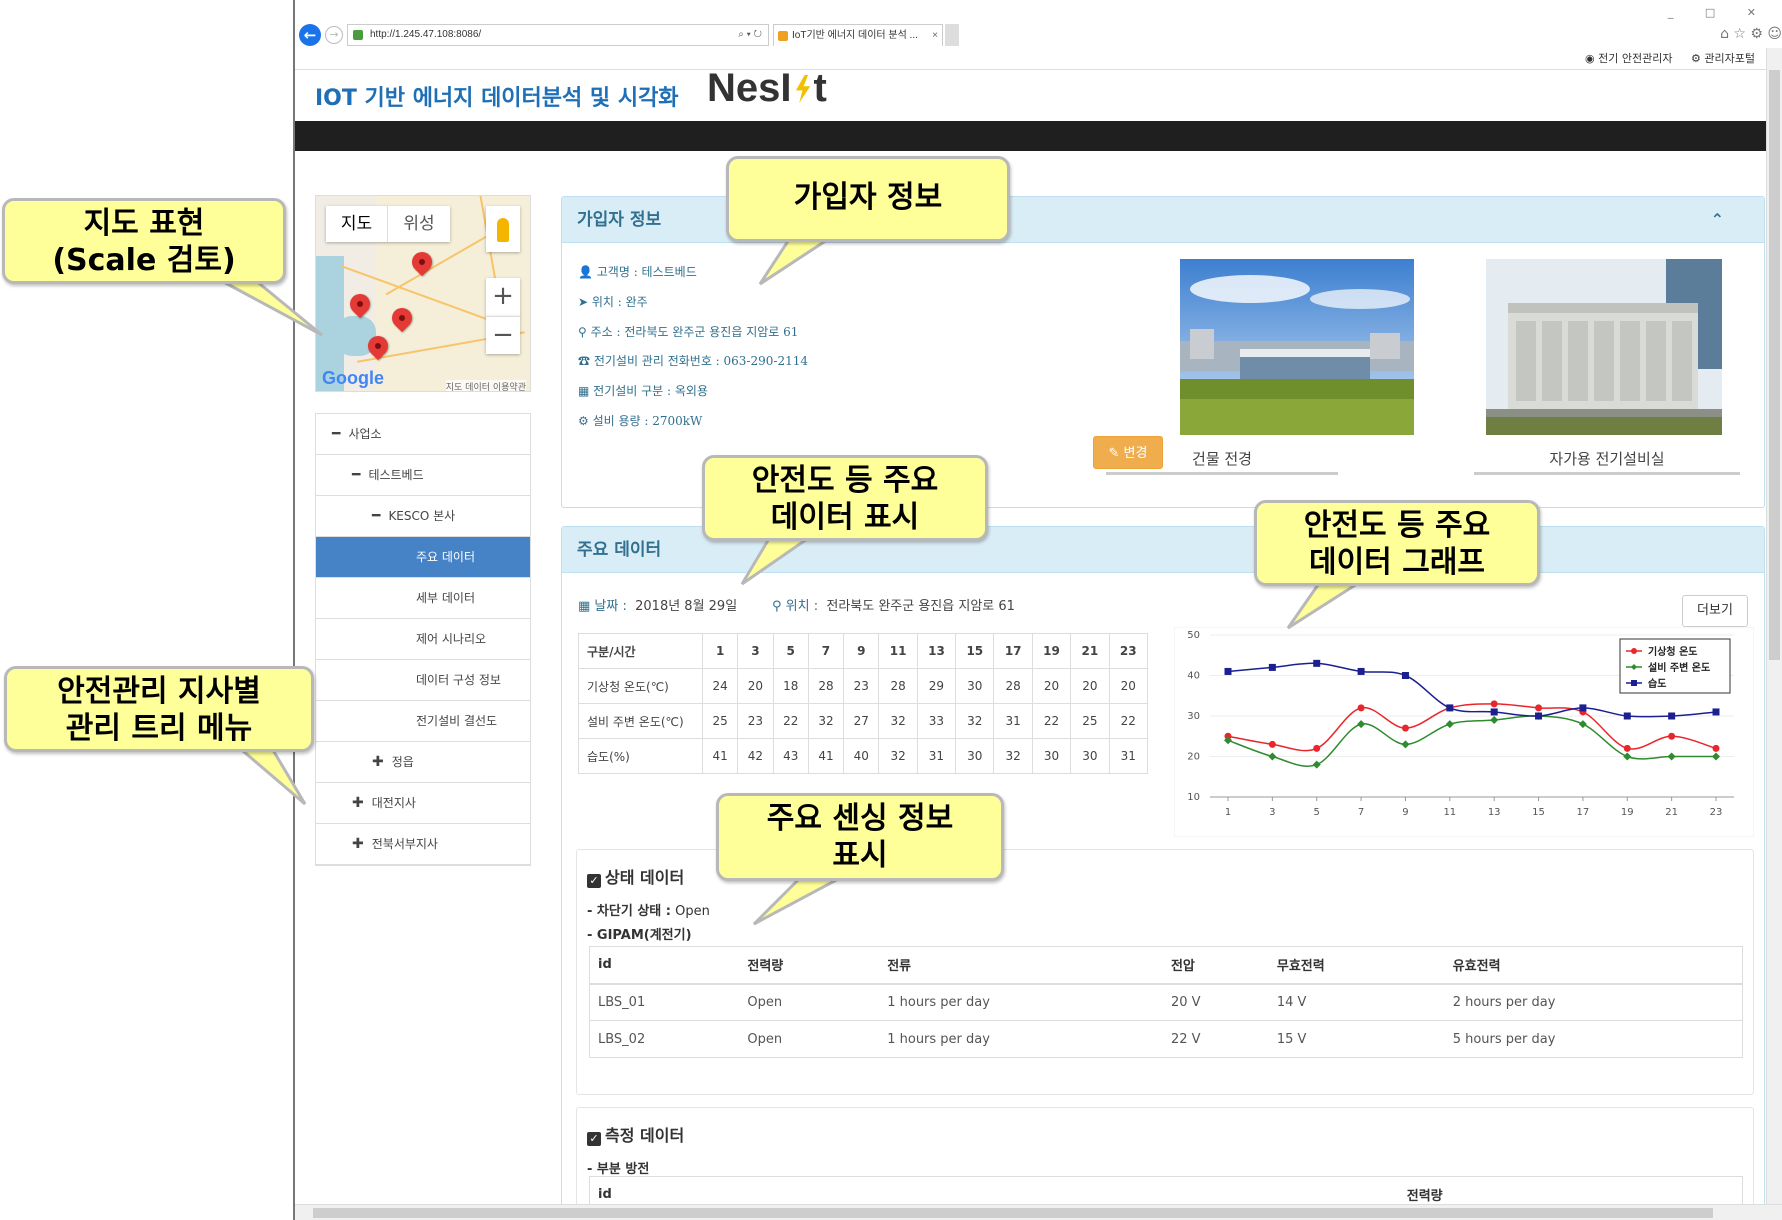 The image size is (1782, 1220). I want to click on callout-main-data: 안전도 등 주요 데이터 표시, so click(845, 498).